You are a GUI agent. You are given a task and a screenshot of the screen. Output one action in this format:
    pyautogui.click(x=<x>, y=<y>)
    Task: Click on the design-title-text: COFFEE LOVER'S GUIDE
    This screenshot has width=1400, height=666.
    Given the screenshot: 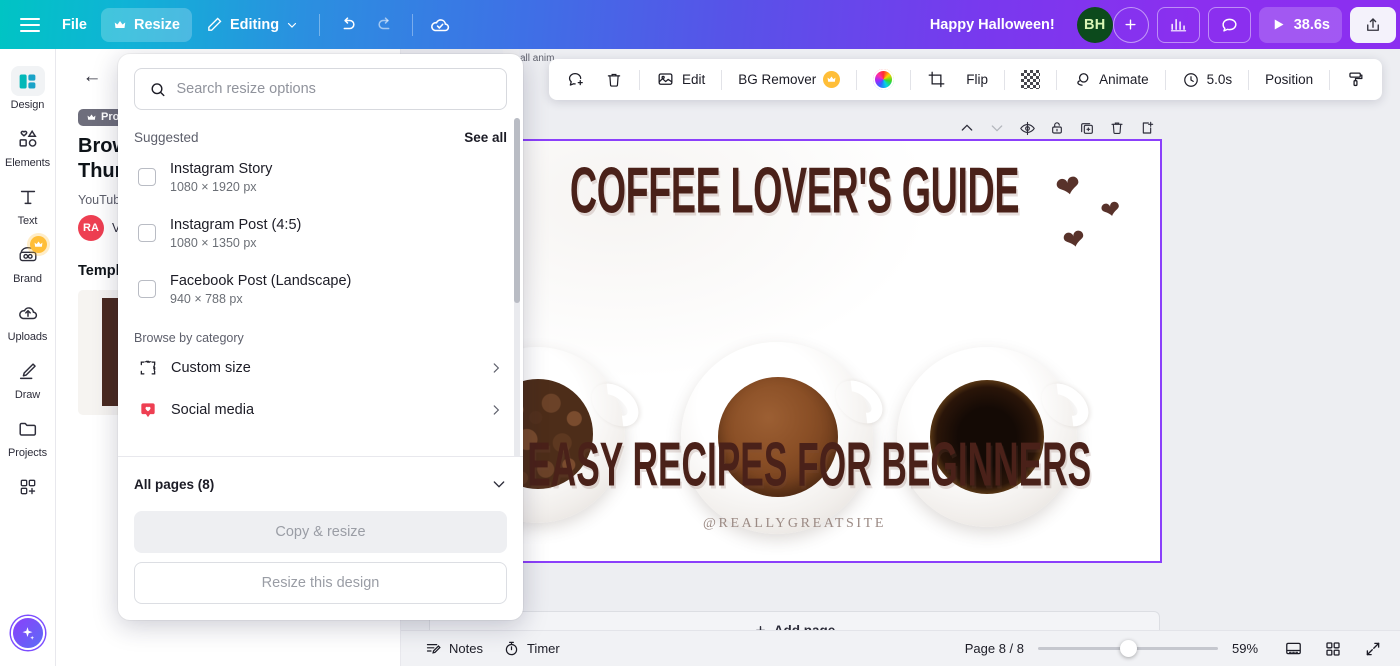 What is the action you would take?
    pyautogui.click(x=794, y=190)
    